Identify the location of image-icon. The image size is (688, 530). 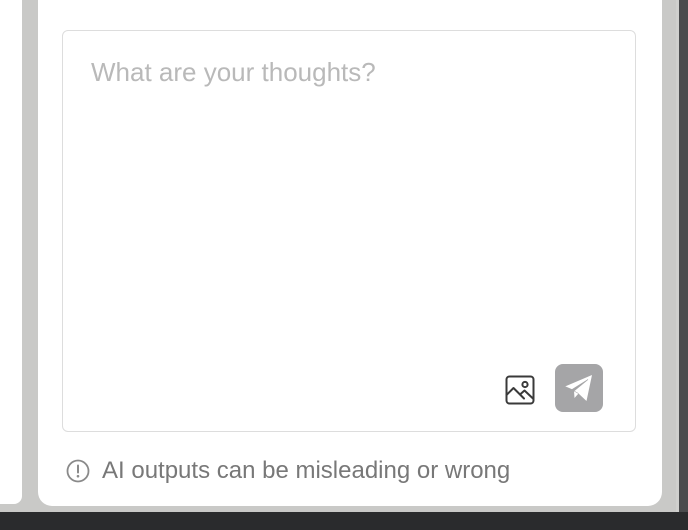
(520, 390).